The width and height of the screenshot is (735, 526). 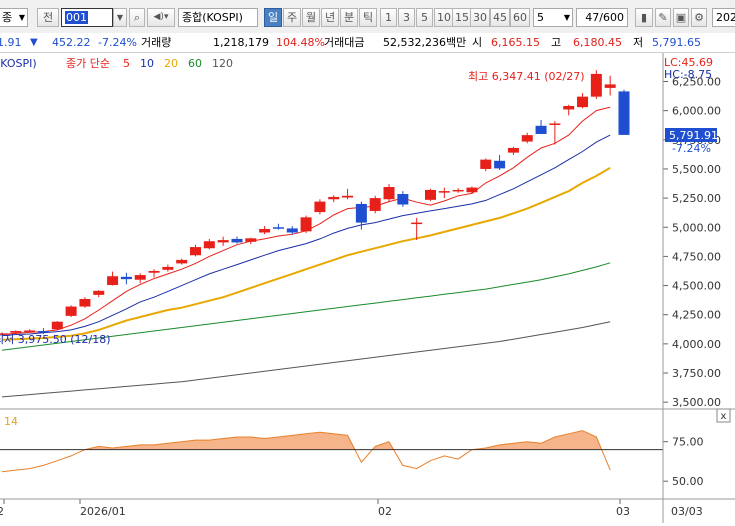 I want to click on minute-button-15: 15, so click(x=462, y=17).